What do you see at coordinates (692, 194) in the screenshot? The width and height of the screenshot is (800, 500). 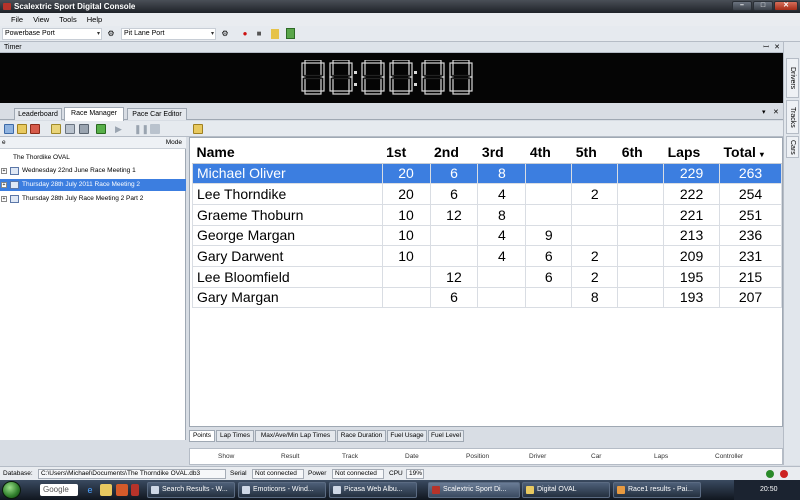 I see `table-cell: 222` at bounding box center [692, 194].